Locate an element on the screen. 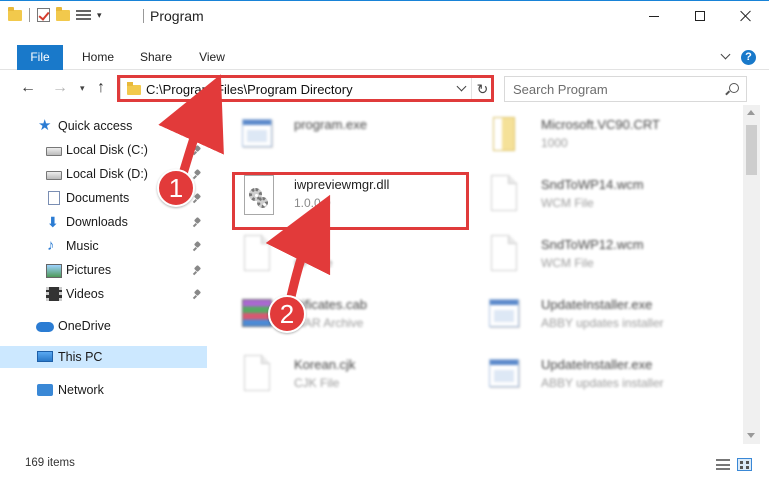  quick-access-toolbar: ▾ is located at coordinates (55, 14).